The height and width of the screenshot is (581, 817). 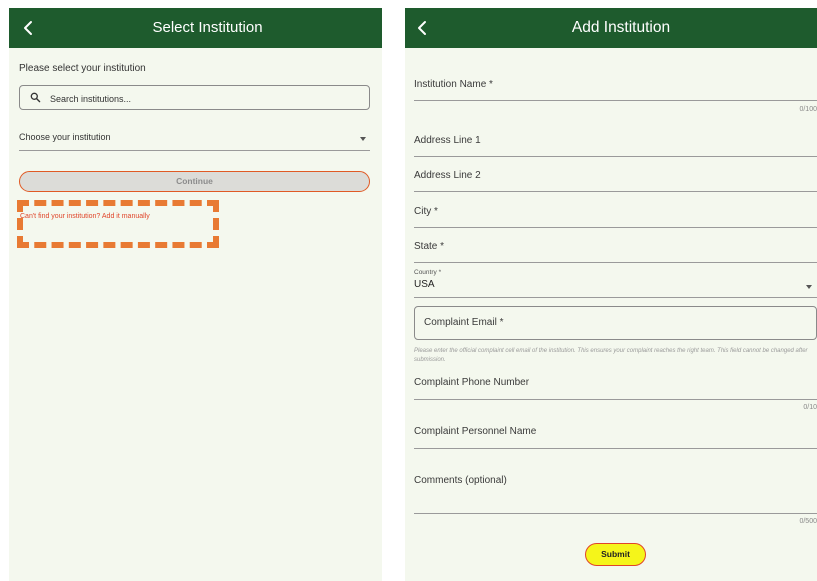 I want to click on app-bar: Select Institution, so click(x=195, y=28).